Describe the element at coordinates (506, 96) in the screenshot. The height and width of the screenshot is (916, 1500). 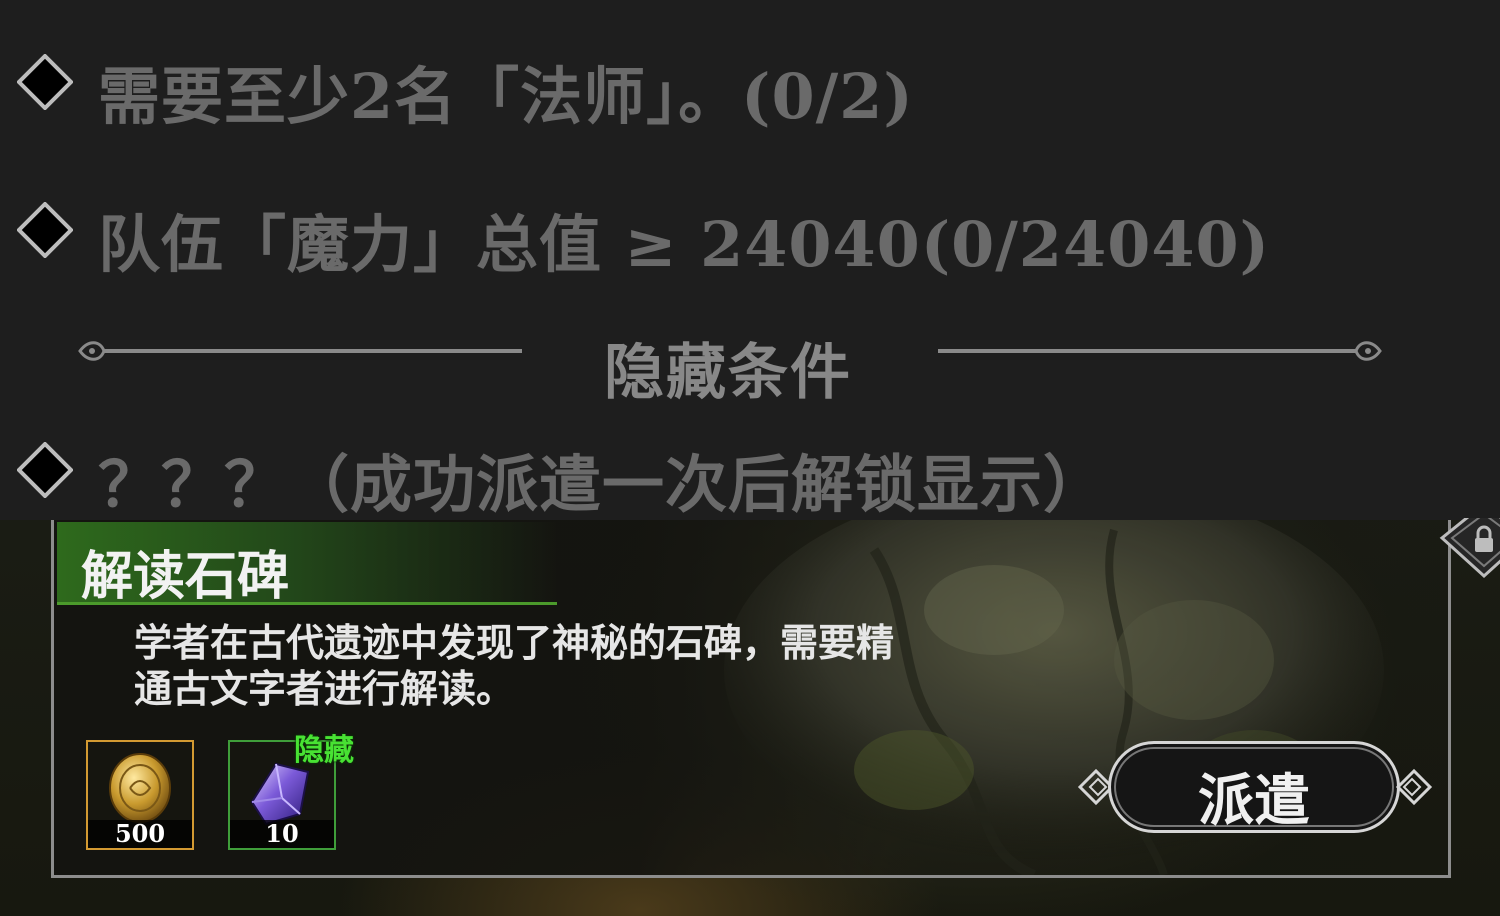
I see `condition-mage-text: 需要至少2名「法师」。(0/2)` at that location.